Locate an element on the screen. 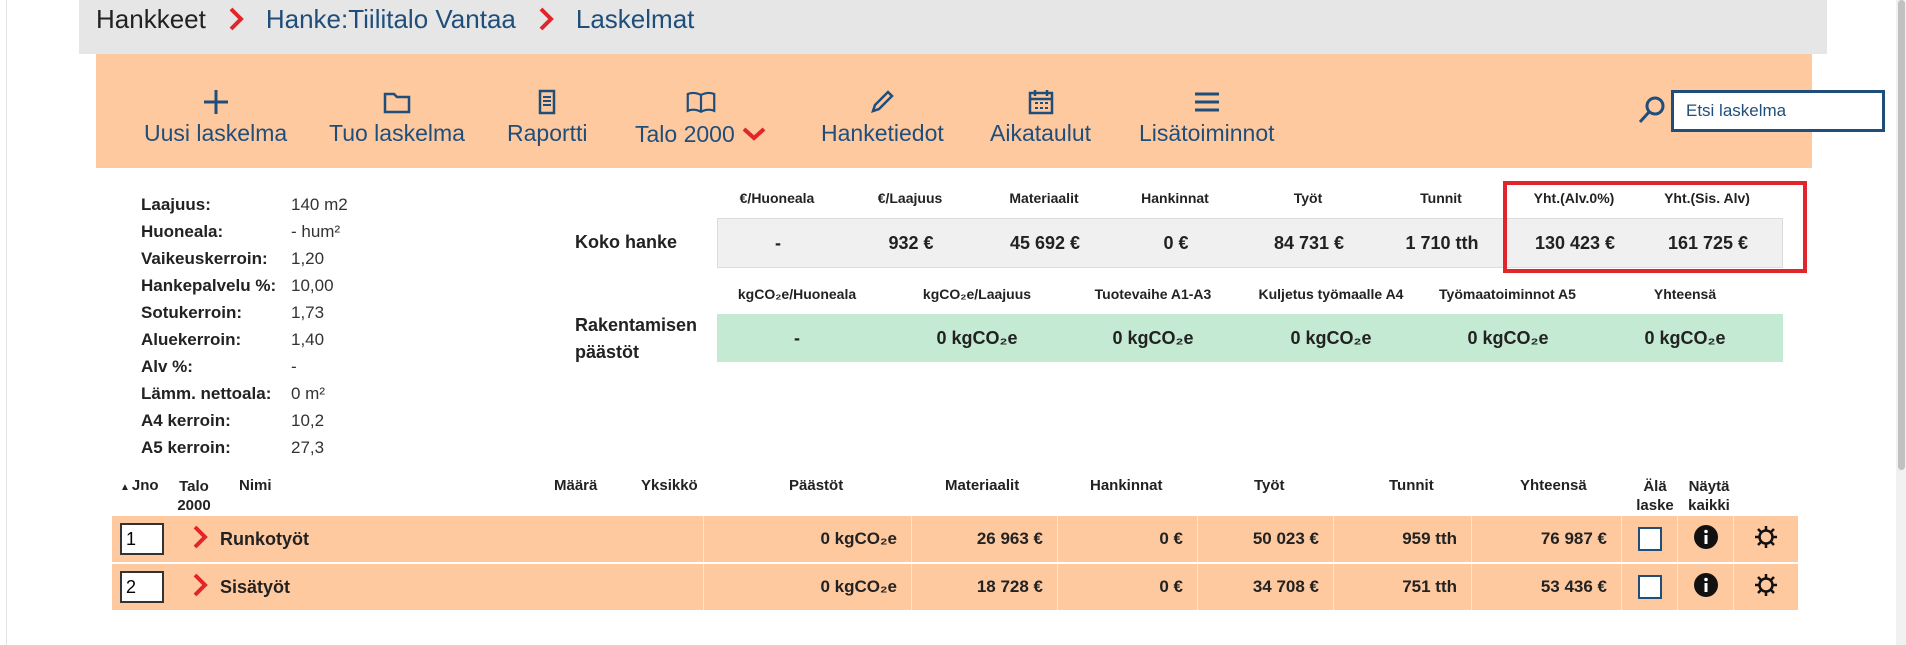 This screenshot has height=645, width=1906. chevron-down-icon is located at coordinates (751, 133).